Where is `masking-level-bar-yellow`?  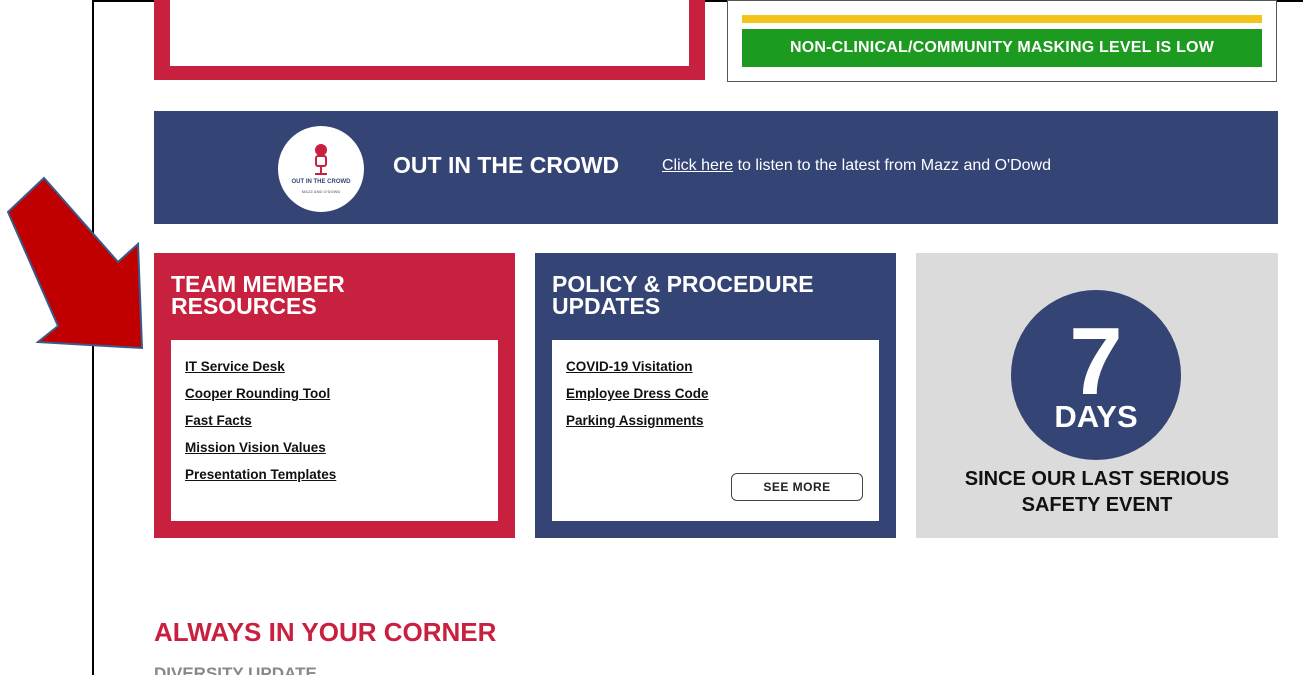 masking-level-bar-yellow is located at coordinates (1002, 19).